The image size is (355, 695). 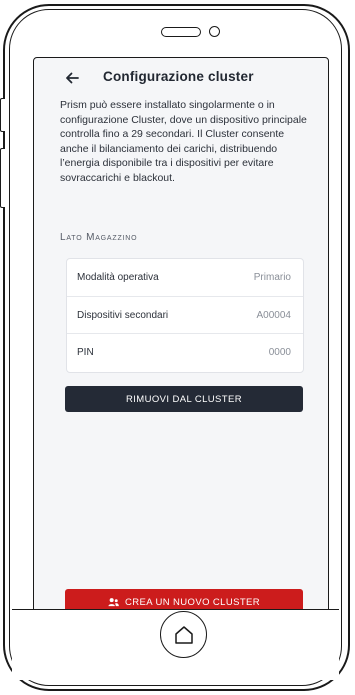 What do you see at coordinates (181, 32) in the screenshot?
I see `phone-speaker` at bounding box center [181, 32].